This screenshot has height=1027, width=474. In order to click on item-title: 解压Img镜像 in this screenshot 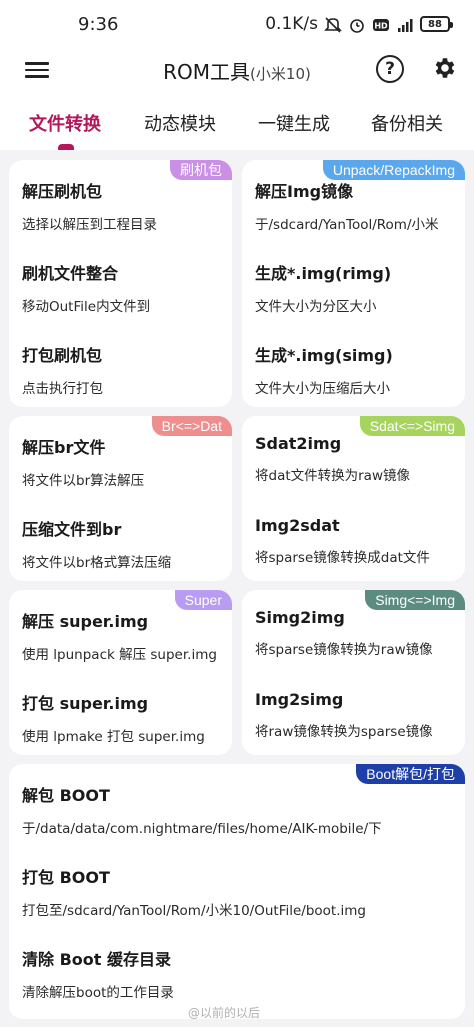, I will do `click(304, 191)`.